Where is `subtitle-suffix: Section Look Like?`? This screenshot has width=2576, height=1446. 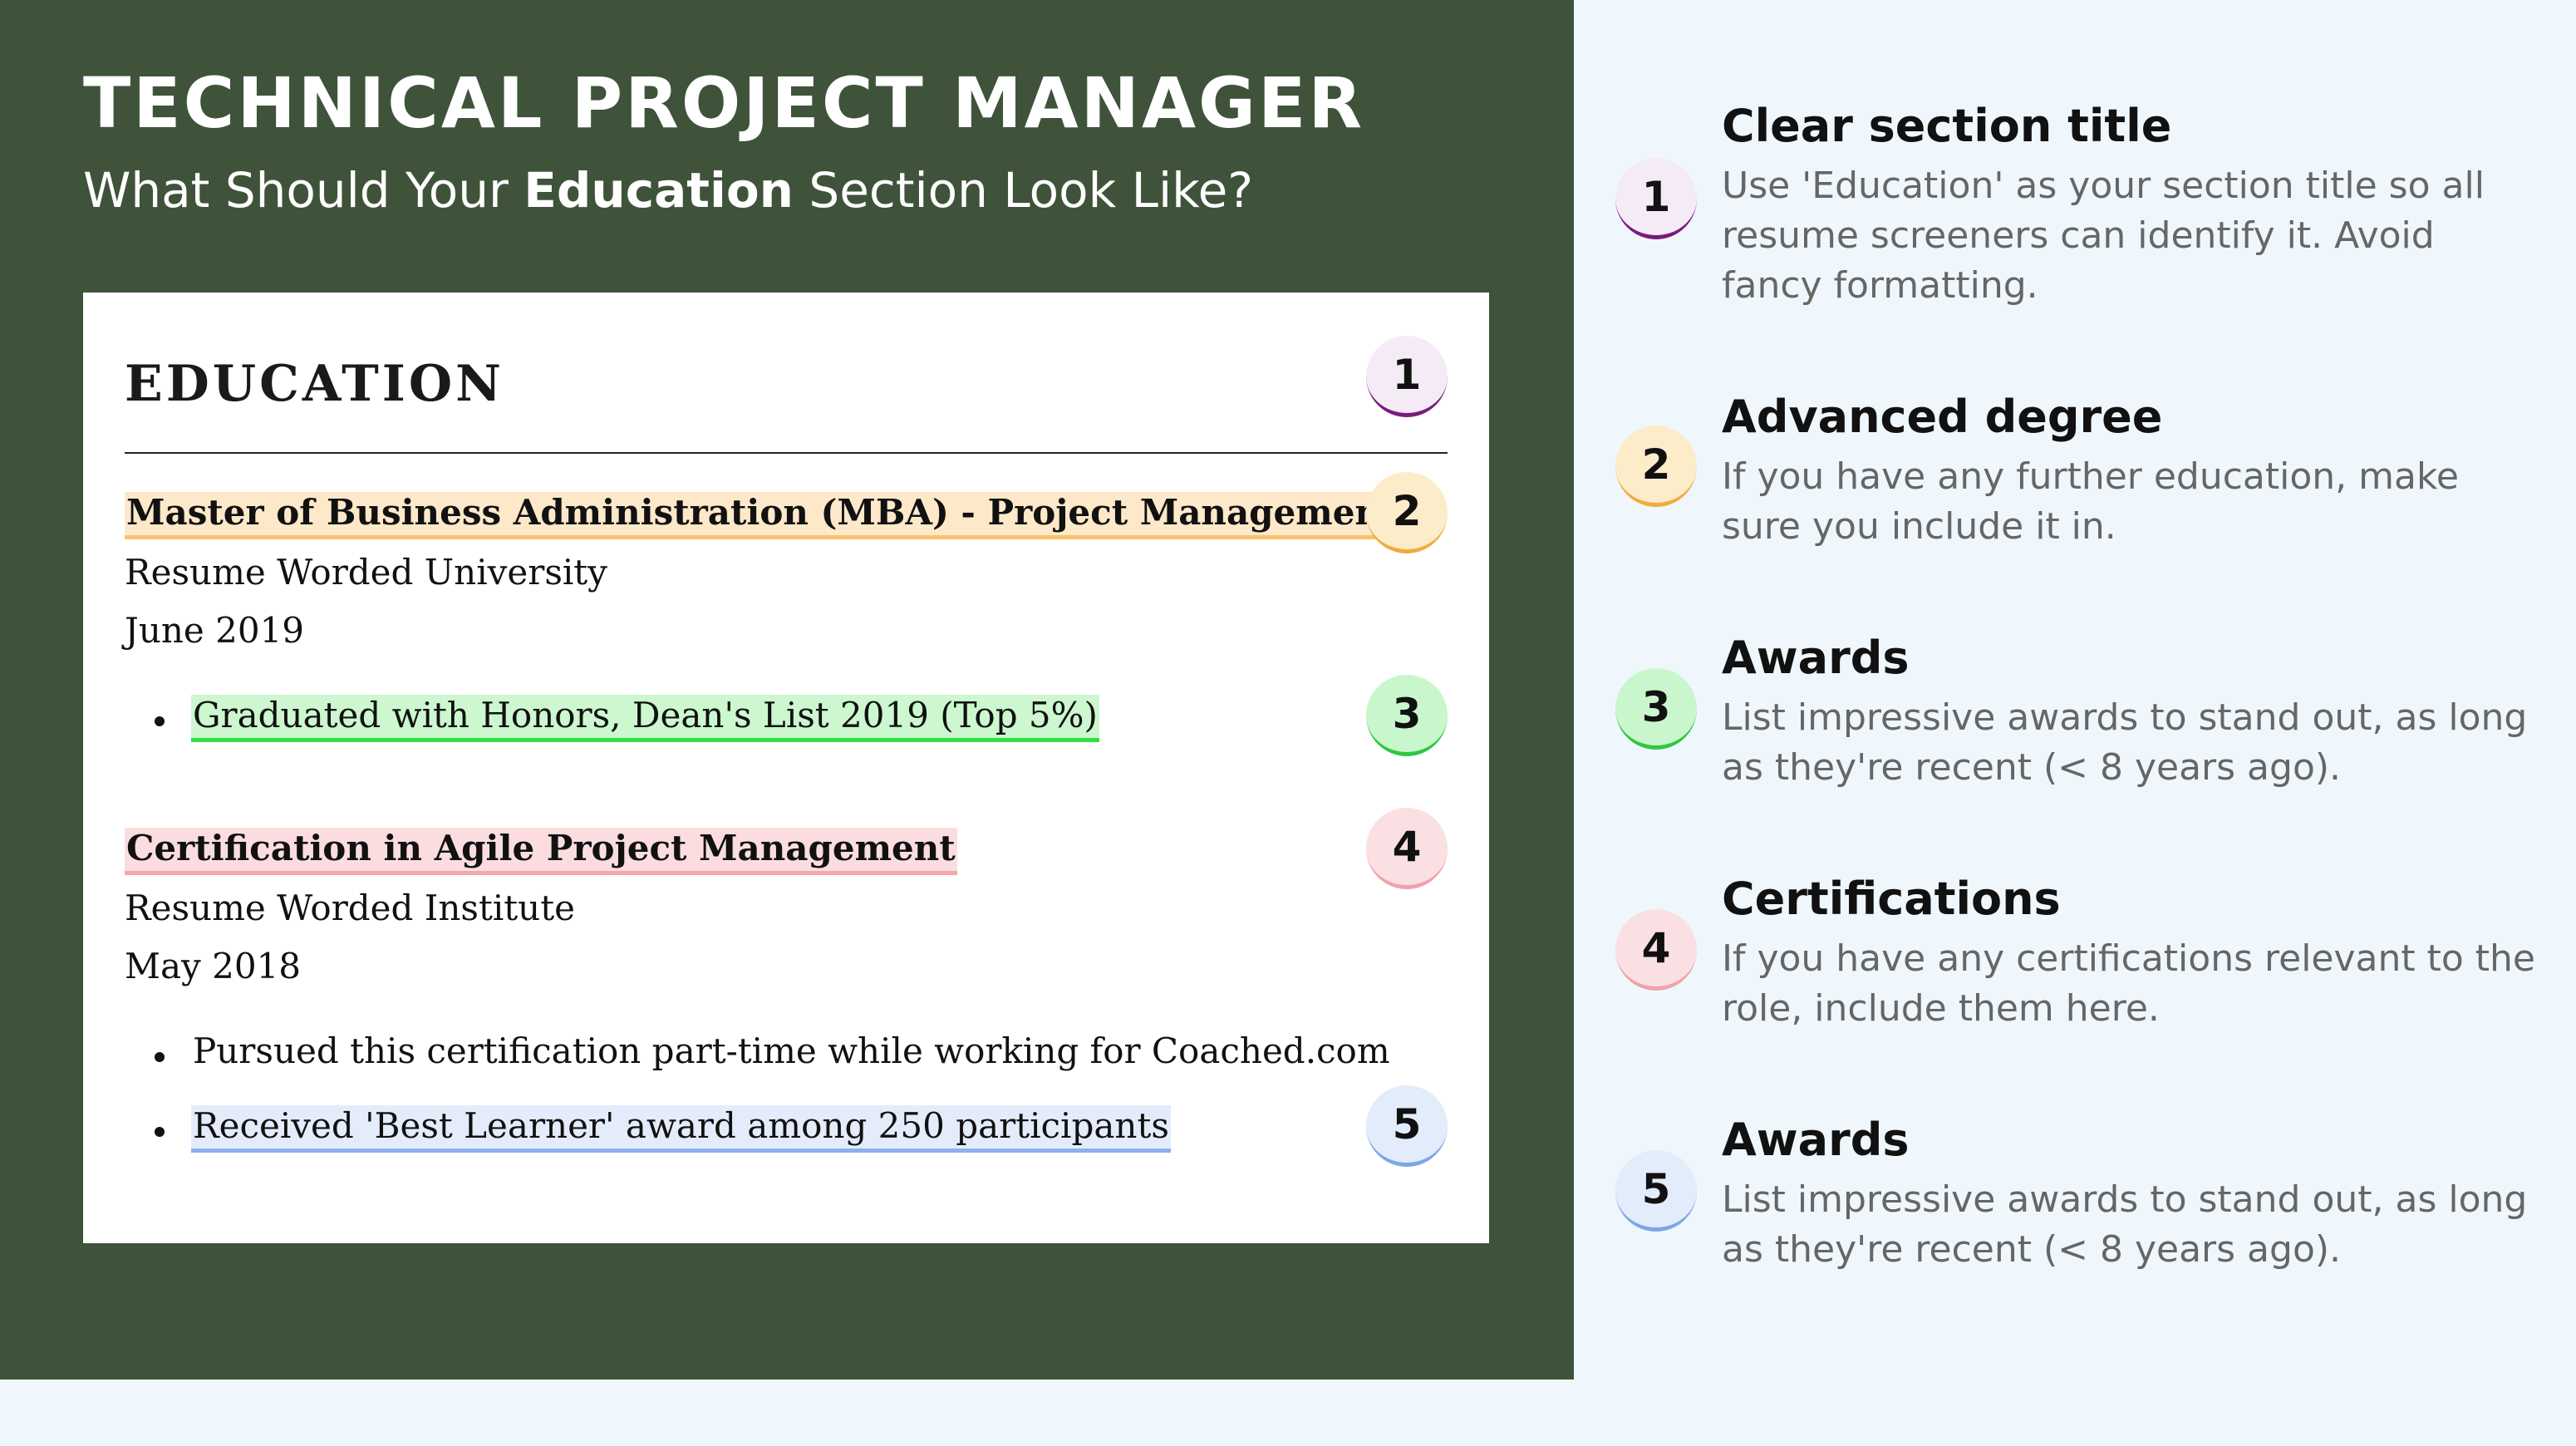
subtitle-suffix: Section Look Like? is located at coordinates (1023, 190).